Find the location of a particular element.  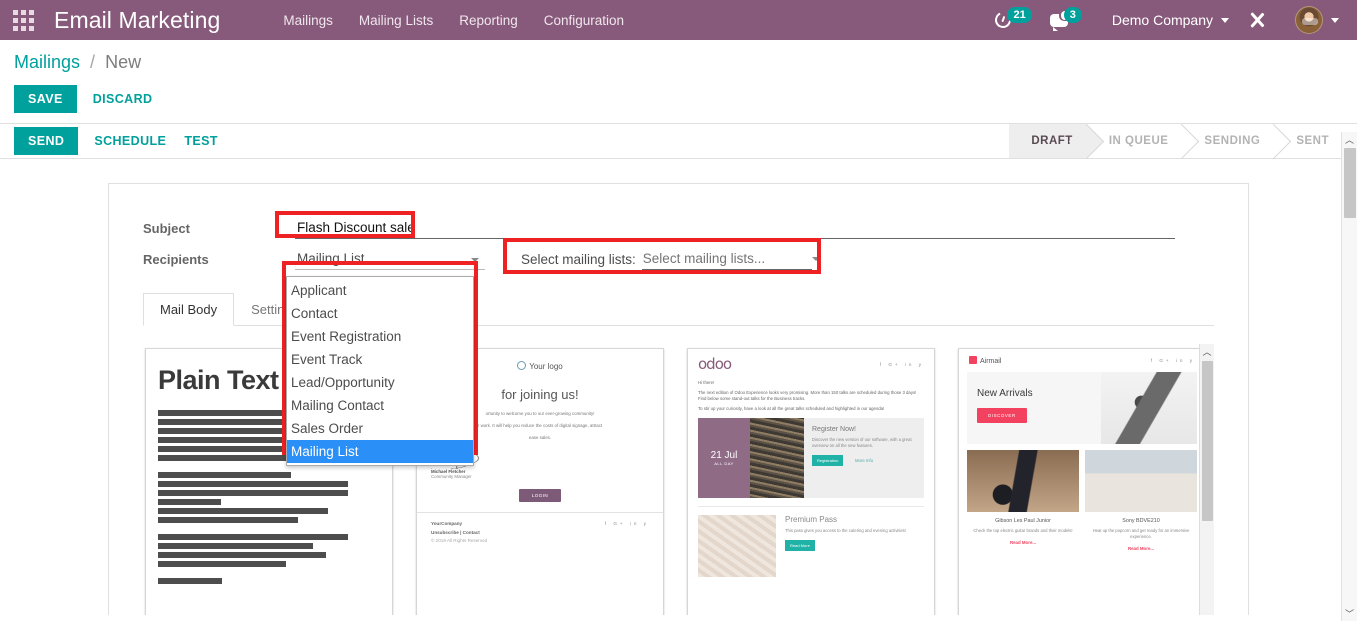

premium-photo is located at coordinates (737, 546).